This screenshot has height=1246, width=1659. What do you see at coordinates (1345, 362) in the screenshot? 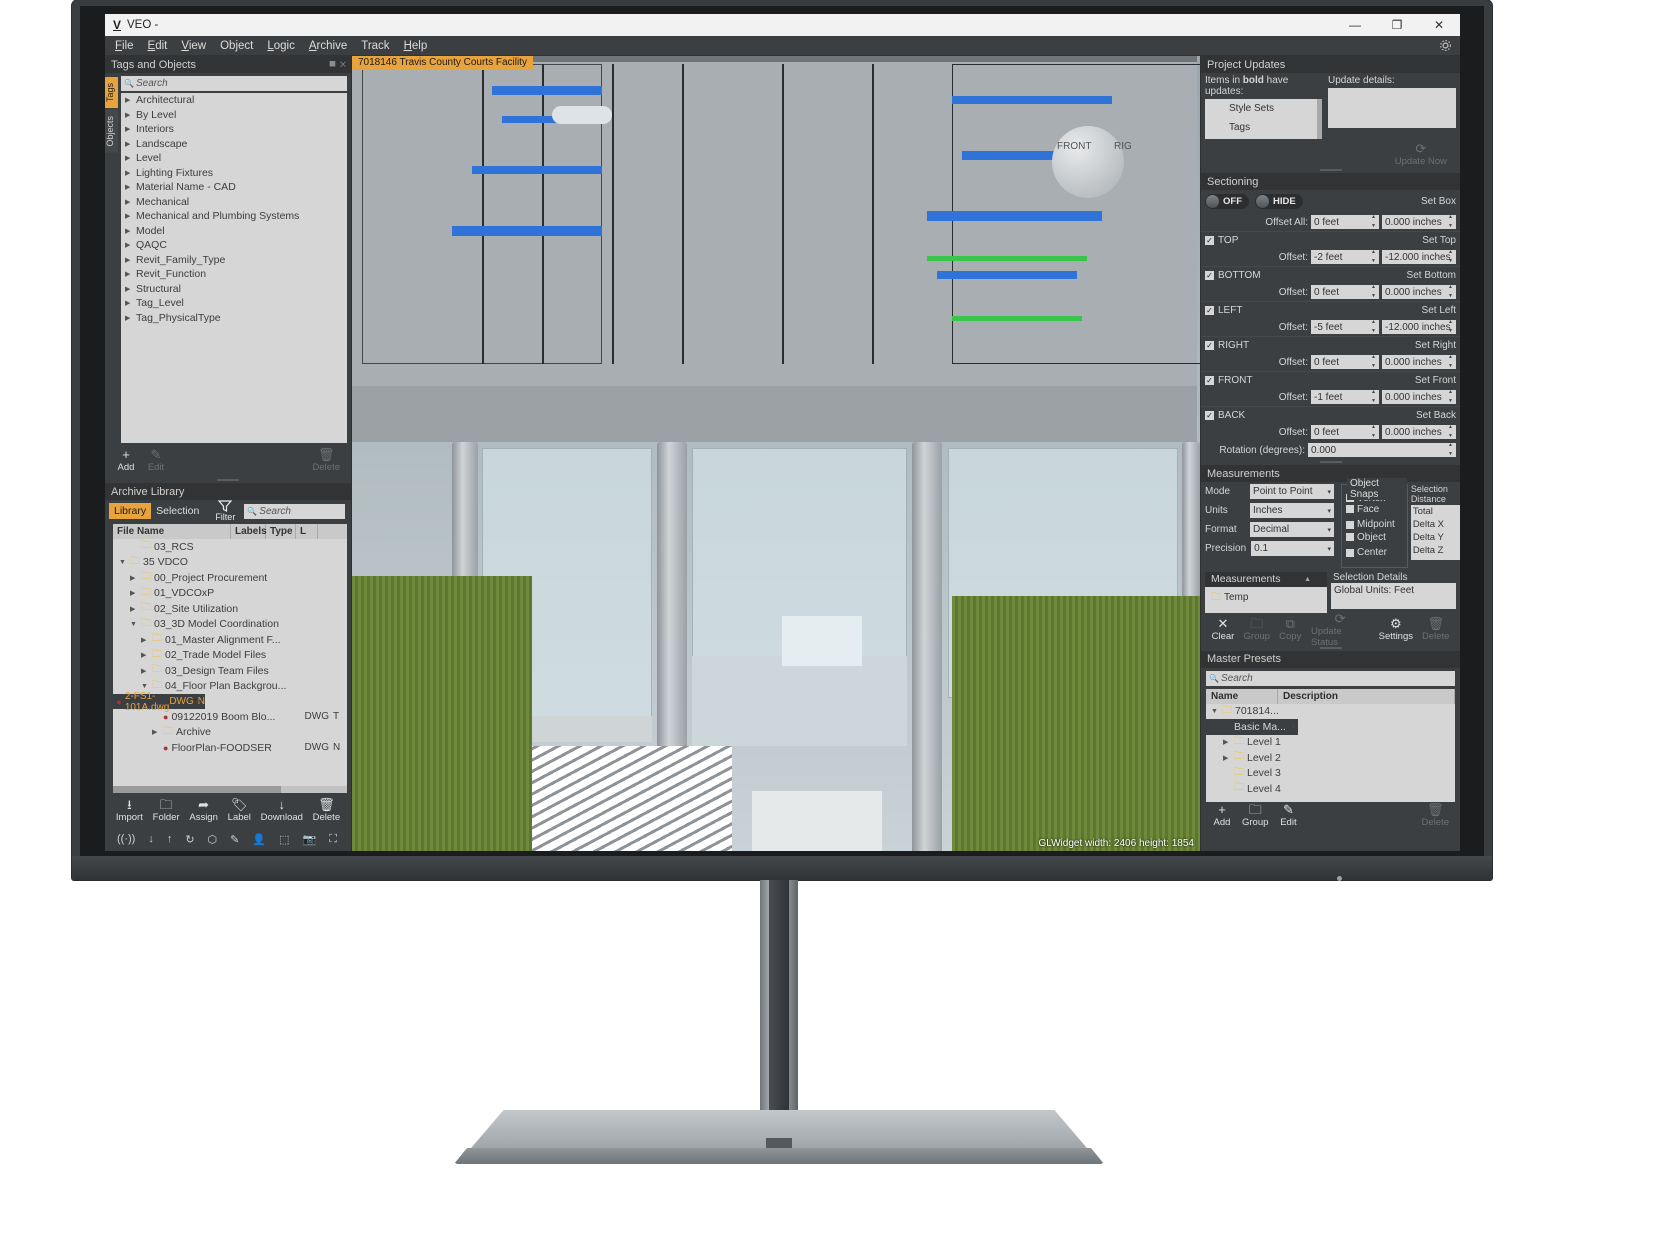
I see `section-right-feet-input: 0 feet ▲ ▼` at bounding box center [1345, 362].